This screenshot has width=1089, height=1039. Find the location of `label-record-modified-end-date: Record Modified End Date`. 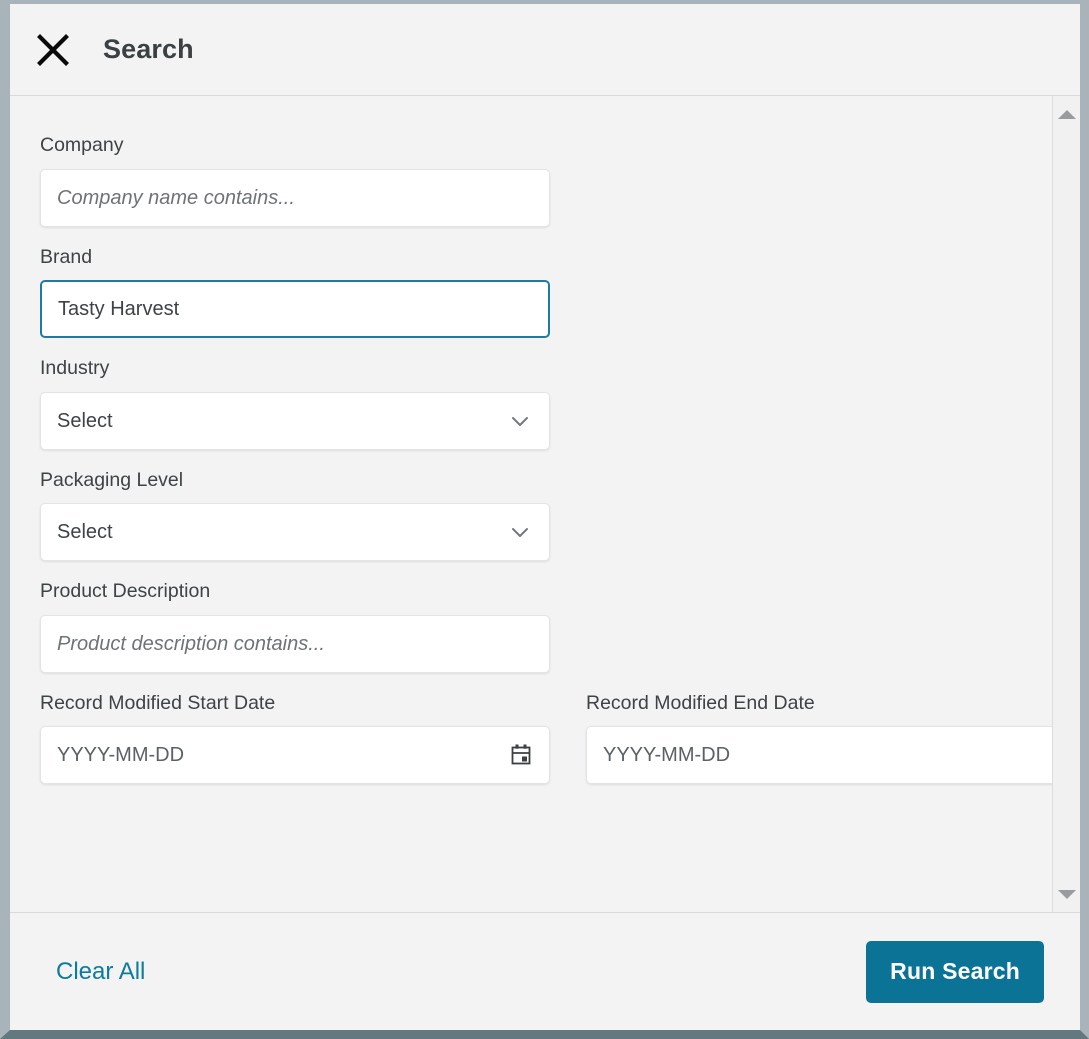

label-record-modified-end-date: Record Modified End Date is located at coordinates (700, 702).